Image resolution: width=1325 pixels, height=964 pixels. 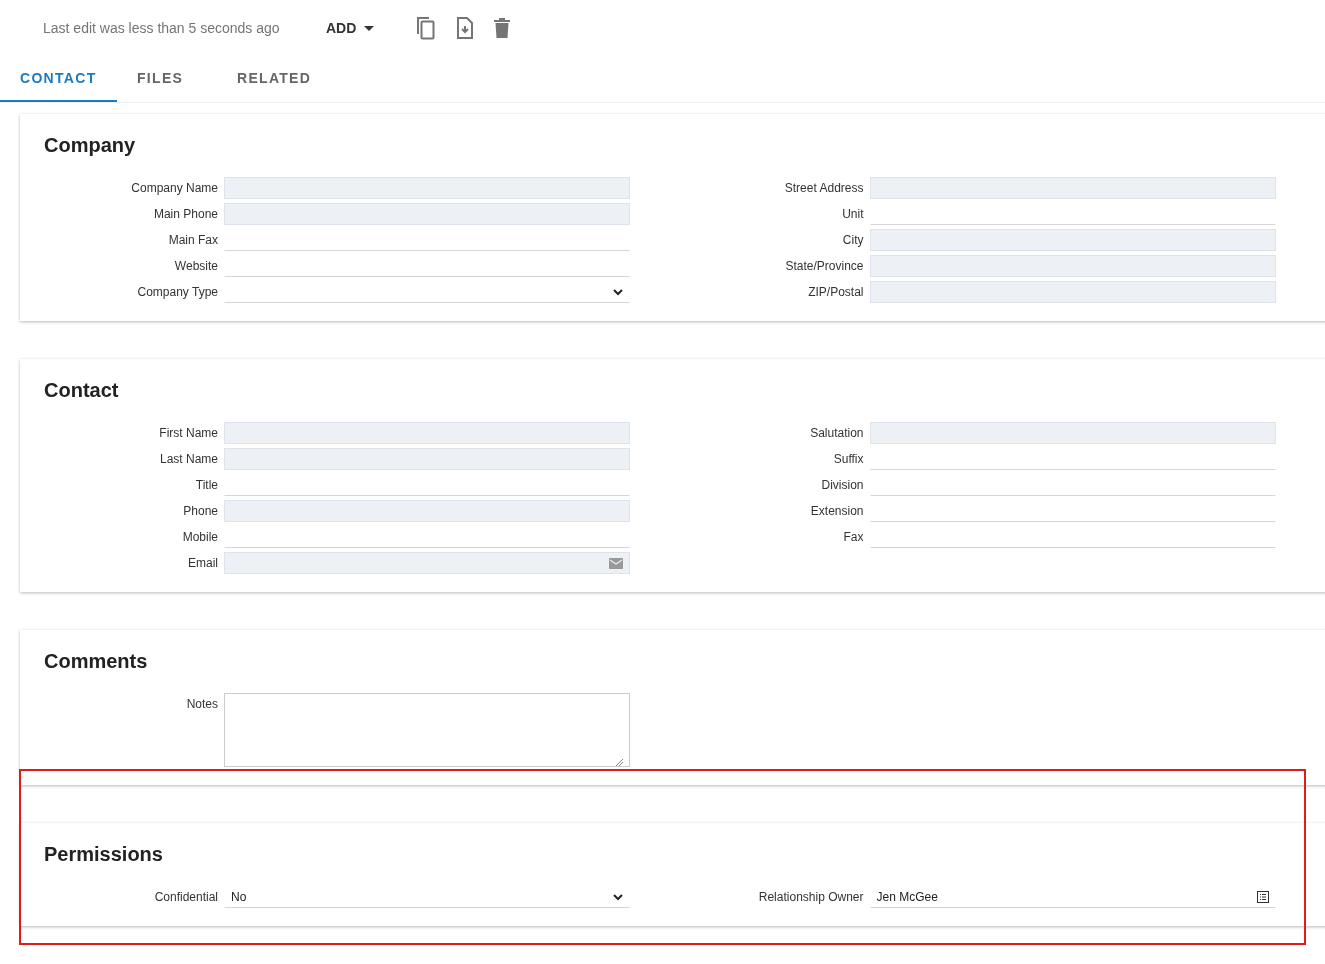 What do you see at coordinates (96, 661) in the screenshot?
I see `section-title: Comments` at bounding box center [96, 661].